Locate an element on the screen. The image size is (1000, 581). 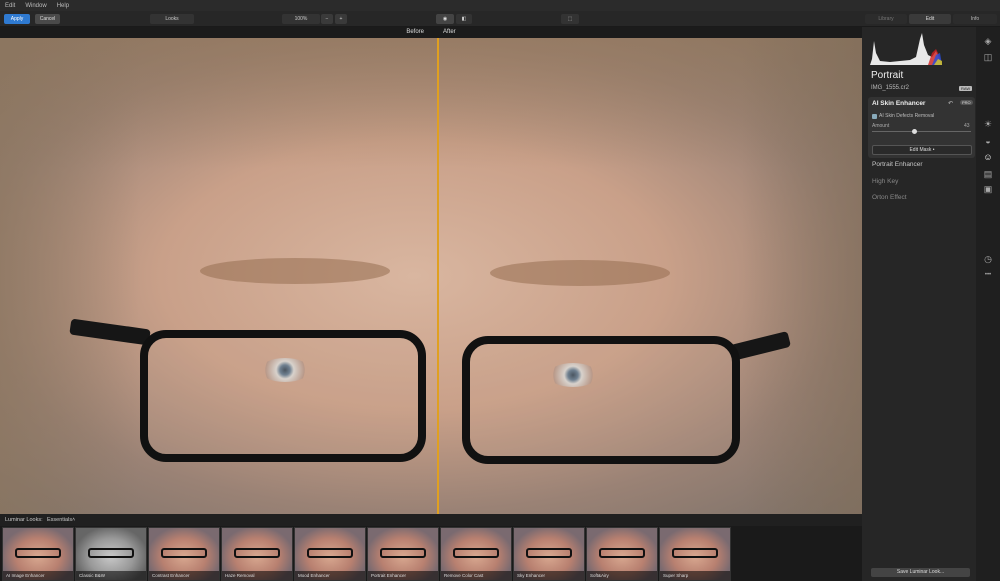
look-label: Mood Enhancer is located at coordinates (330, 575).